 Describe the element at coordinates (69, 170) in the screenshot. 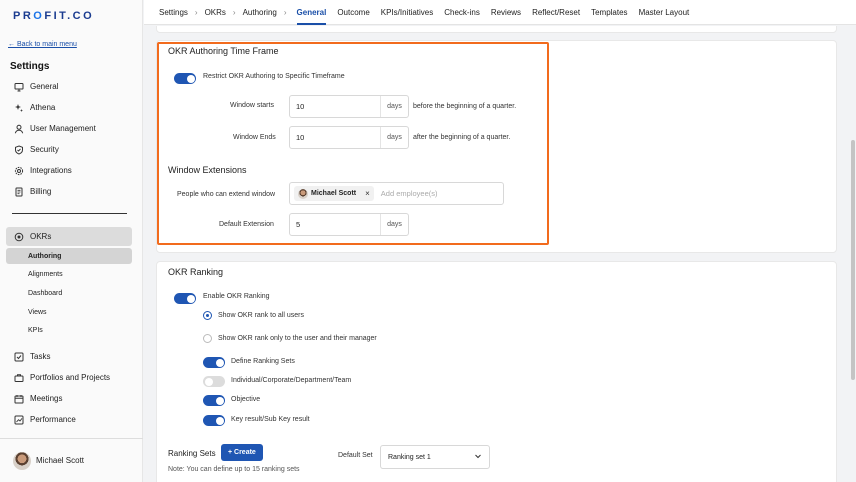

I see `sidebar-item-integrations: Integrations` at that location.